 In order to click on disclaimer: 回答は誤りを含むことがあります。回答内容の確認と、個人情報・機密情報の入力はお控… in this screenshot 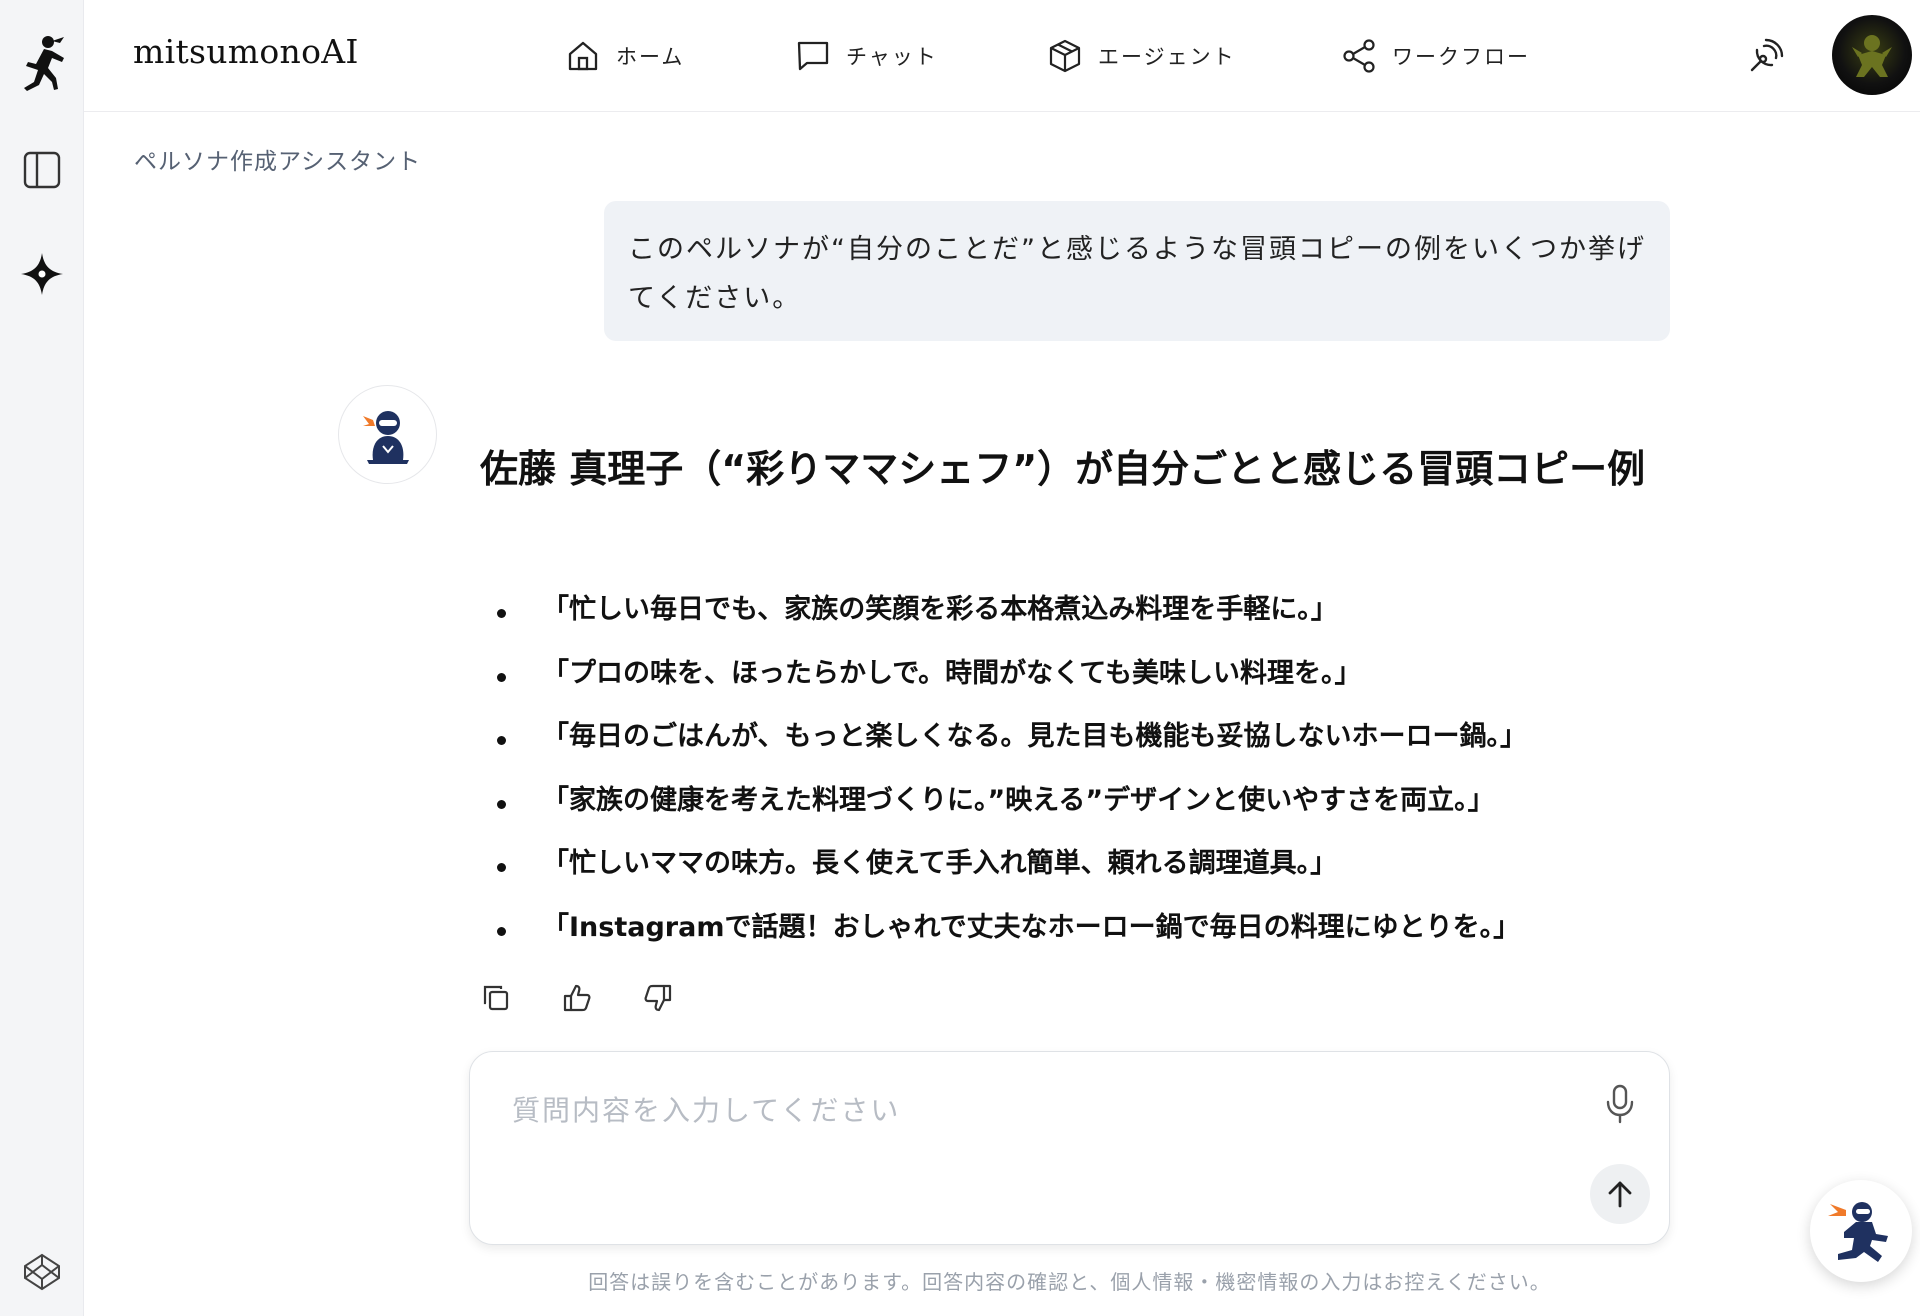, I will do `click(1069, 1282)`.